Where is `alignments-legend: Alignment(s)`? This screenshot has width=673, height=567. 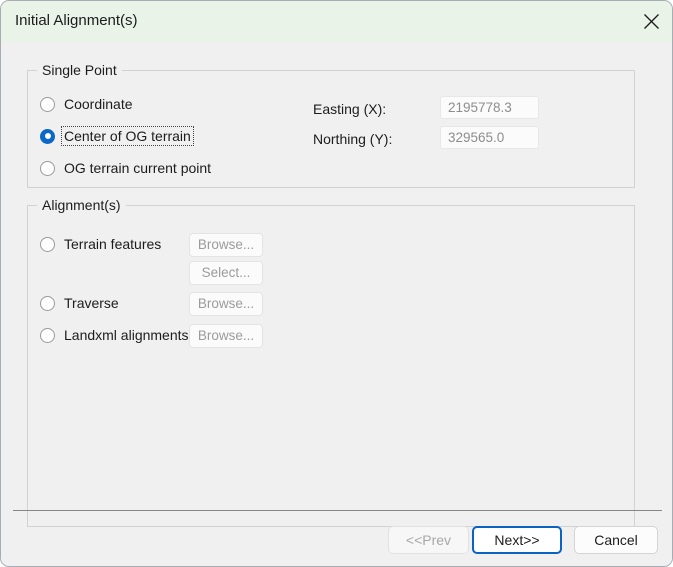 alignments-legend: Alignment(s) is located at coordinates (81, 205).